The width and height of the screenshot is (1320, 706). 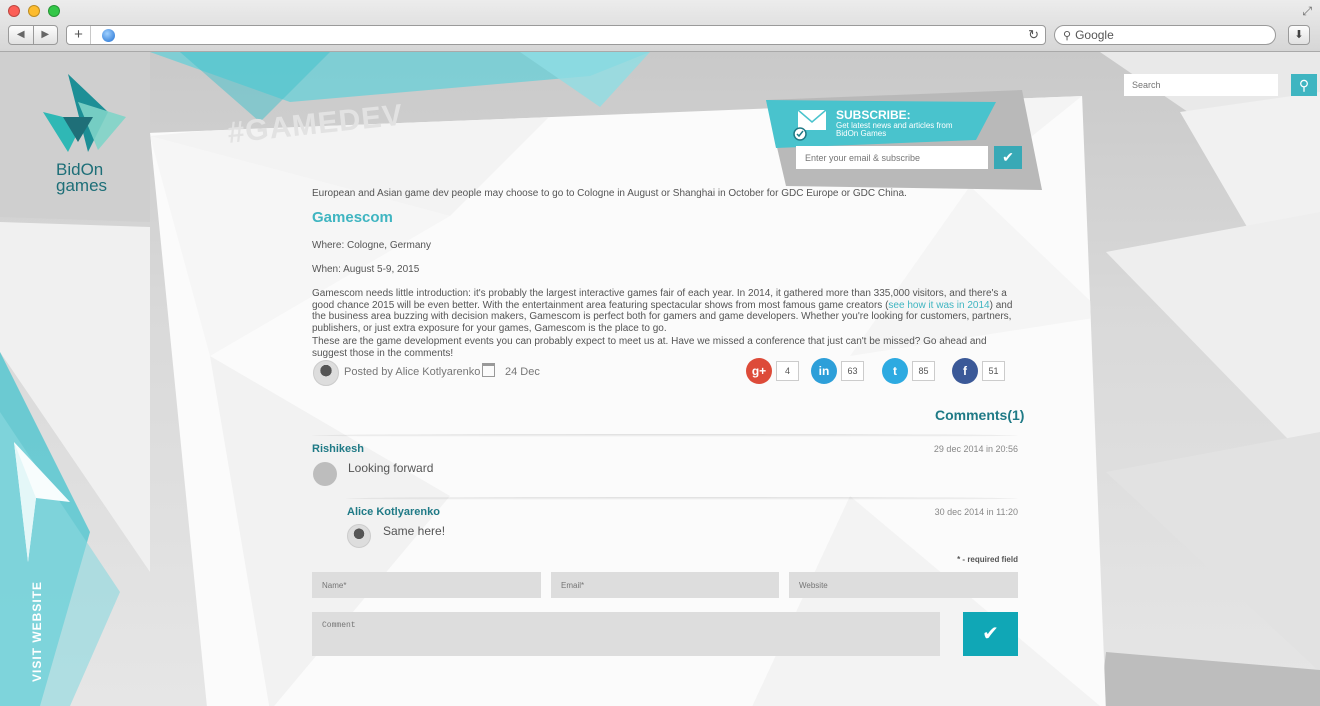 I want to click on linkedin-icon: in, so click(x=824, y=371).